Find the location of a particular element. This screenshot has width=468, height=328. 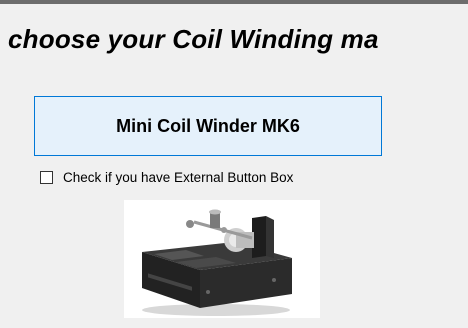

machine-button-label: Mini Coil Winder MK6 is located at coordinates (208, 125).